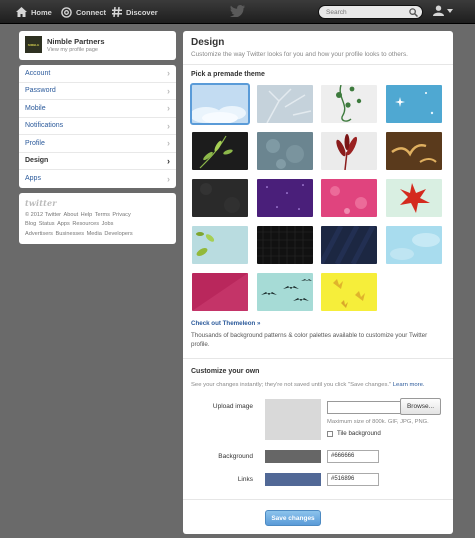 The image size is (475, 538). Describe the element at coordinates (102, 215) in the screenshot. I see `footer-link: Terms` at that location.